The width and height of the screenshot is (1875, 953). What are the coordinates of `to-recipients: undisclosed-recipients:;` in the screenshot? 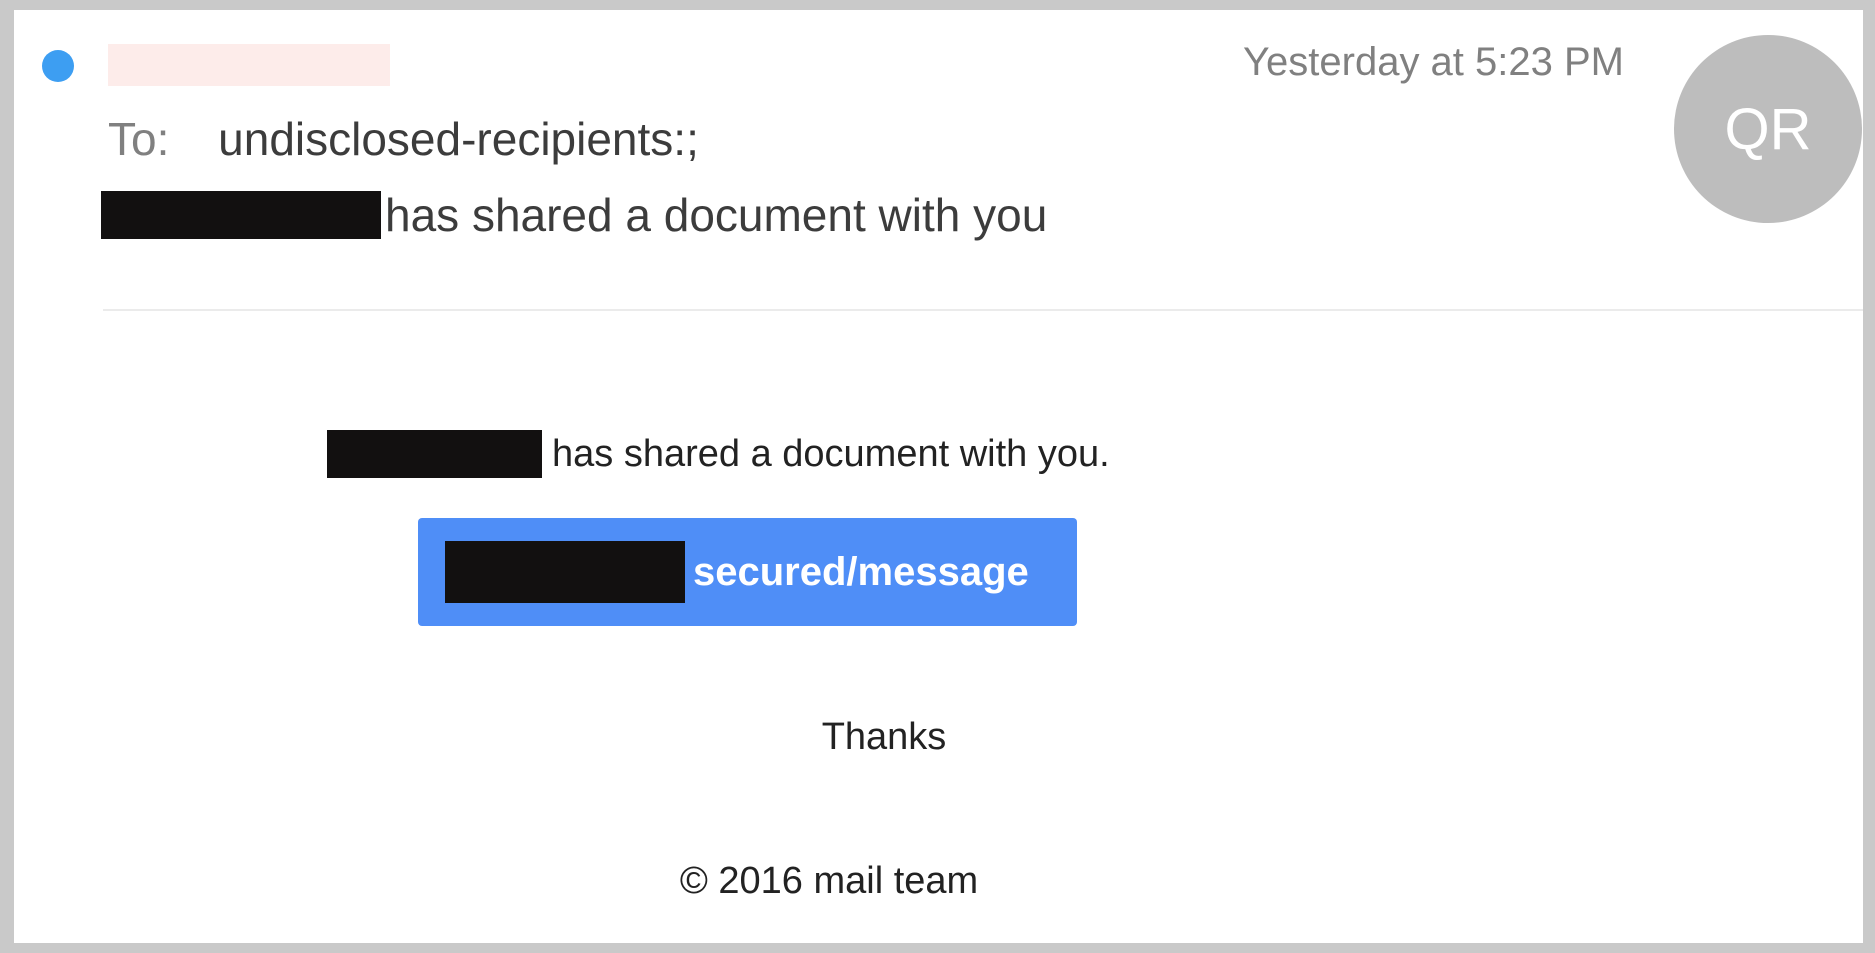 It's located at (458, 139).